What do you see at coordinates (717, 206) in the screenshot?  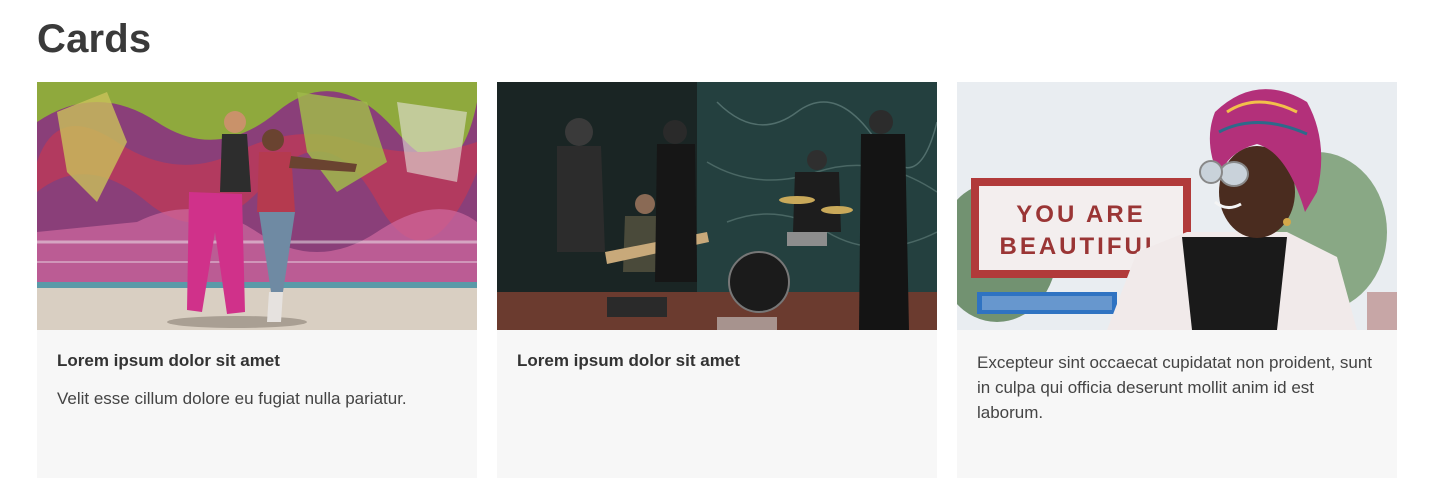 I see `card-image-street-band` at bounding box center [717, 206].